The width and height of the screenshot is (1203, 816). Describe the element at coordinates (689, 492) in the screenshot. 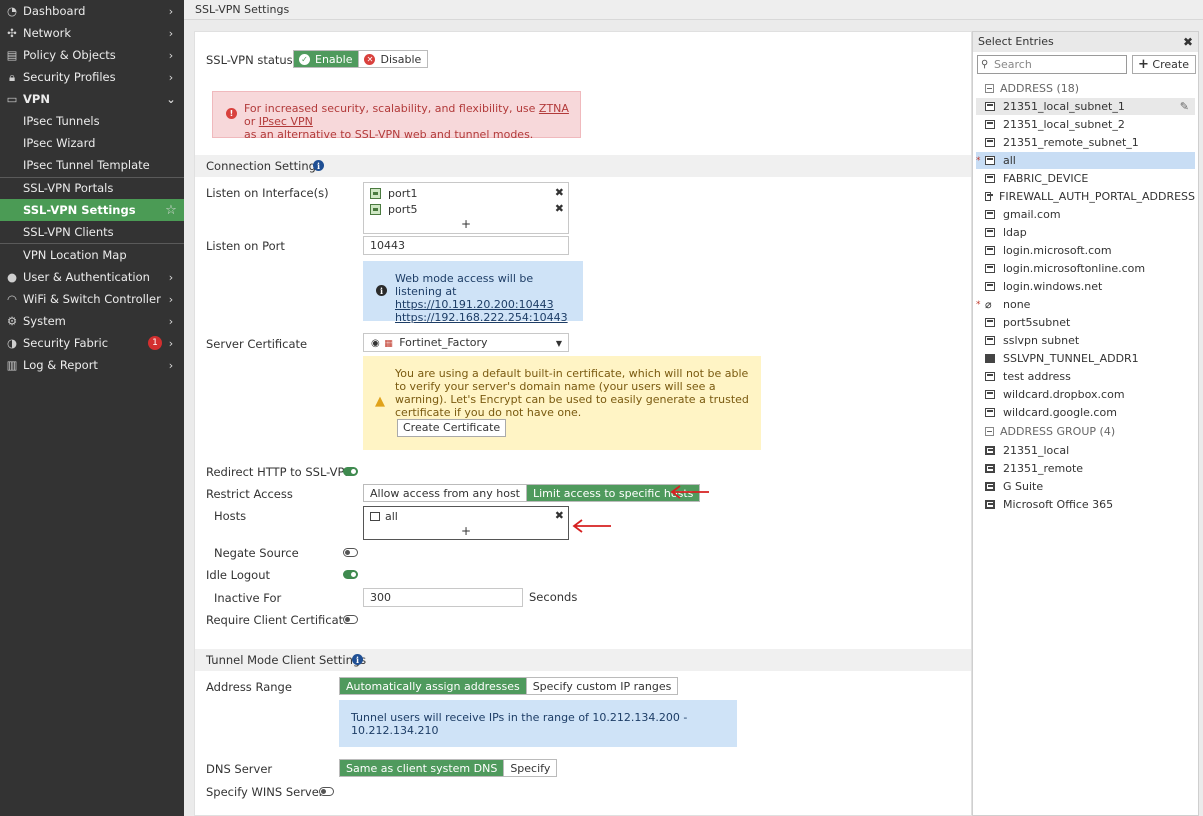

I see `arrow-annotation` at that location.